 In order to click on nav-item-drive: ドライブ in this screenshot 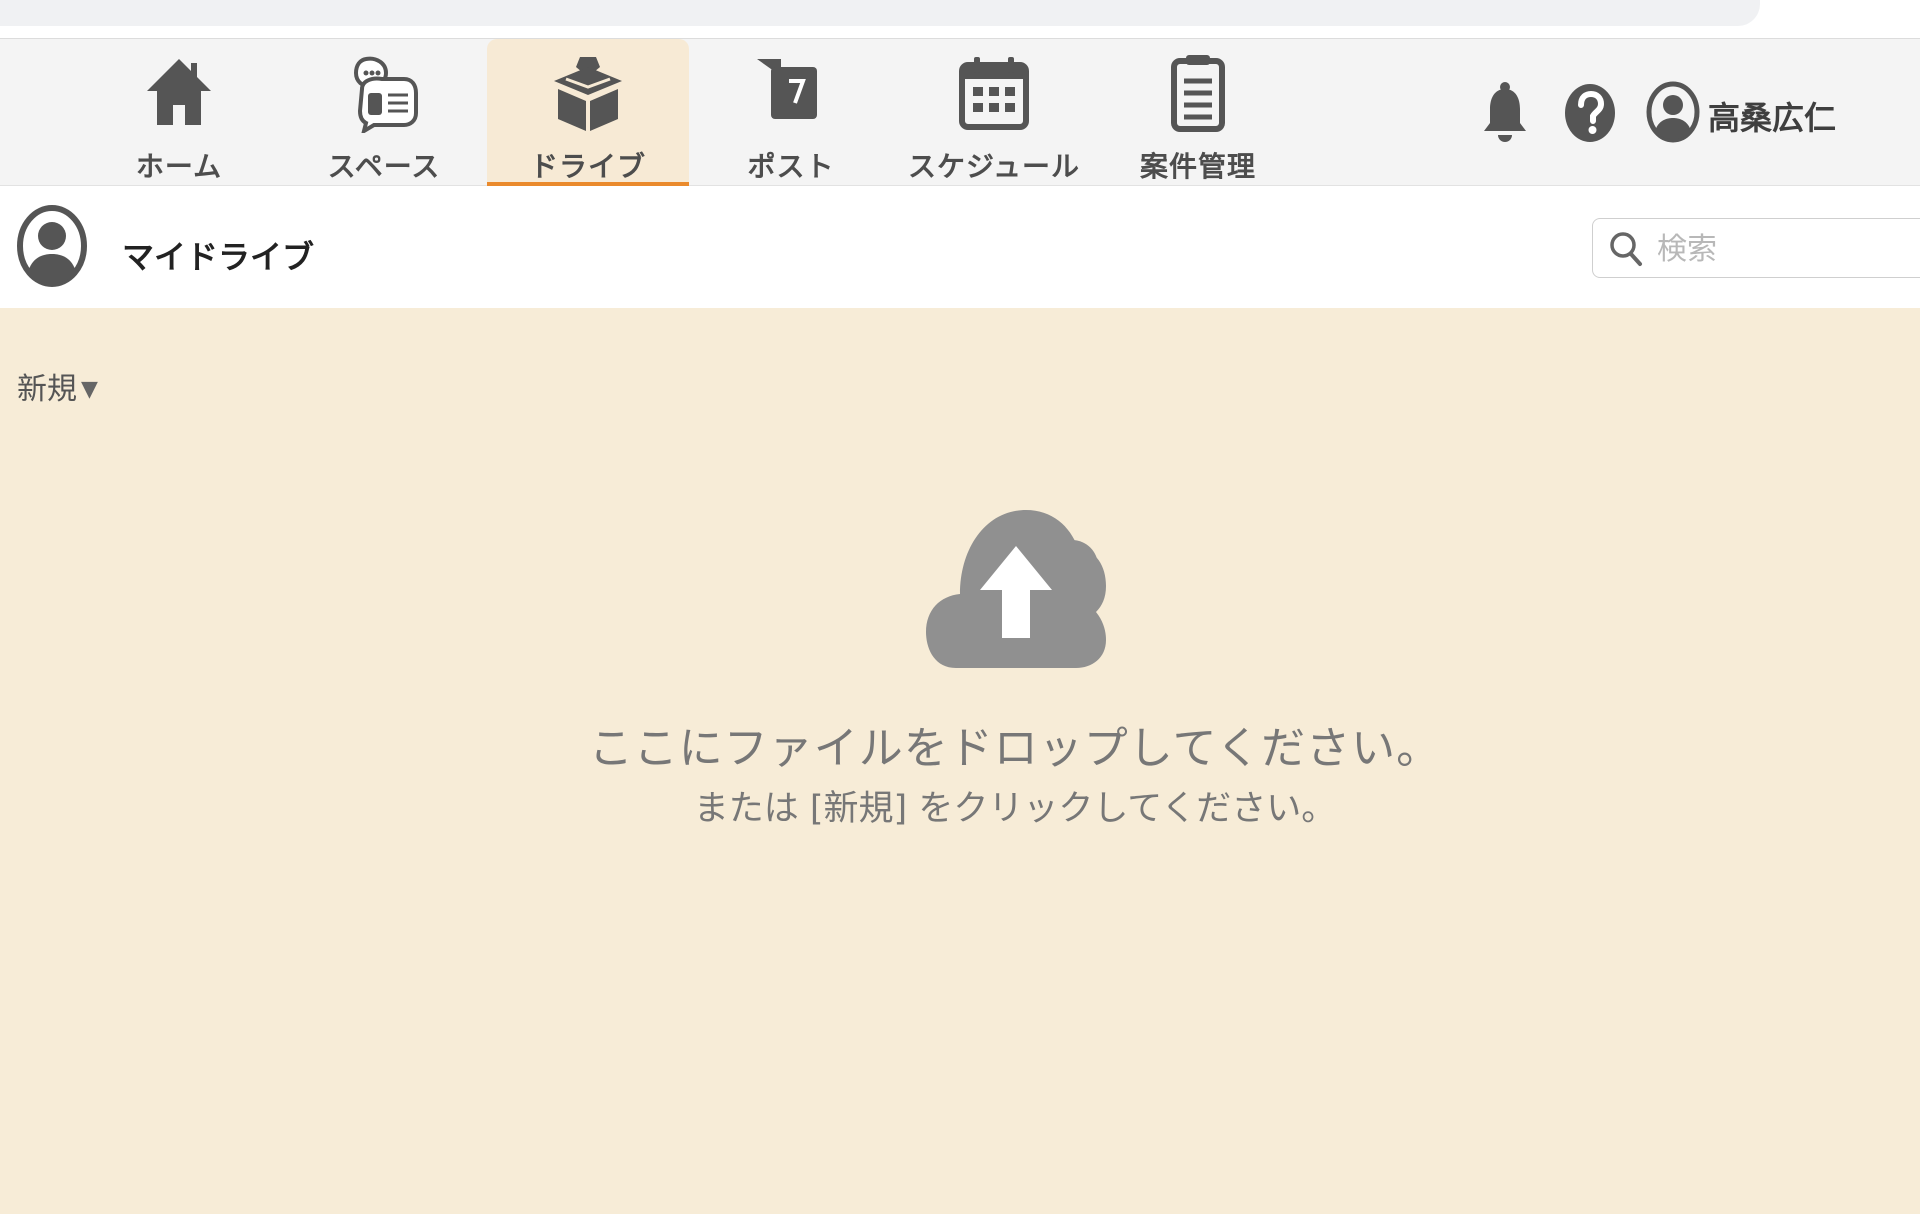, I will do `click(588, 113)`.